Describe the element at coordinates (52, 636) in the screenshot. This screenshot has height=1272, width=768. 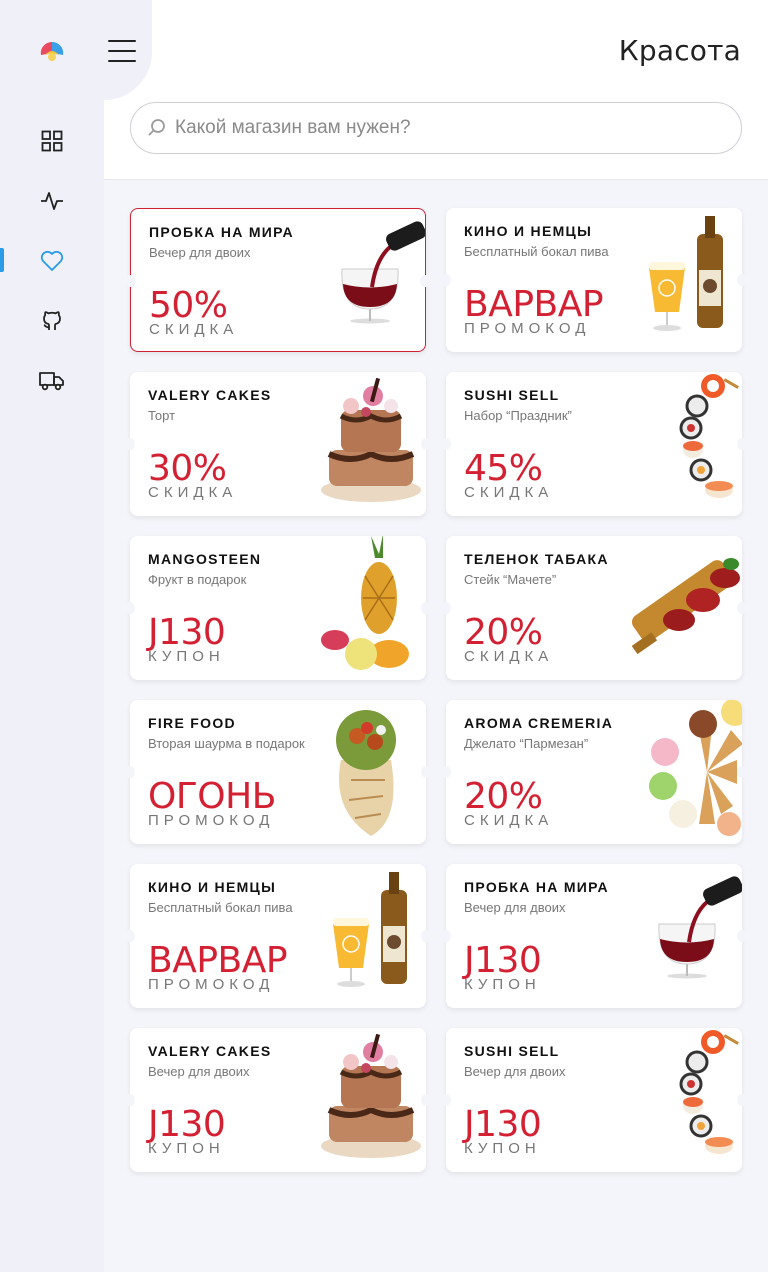
I see `sidebar` at that location.